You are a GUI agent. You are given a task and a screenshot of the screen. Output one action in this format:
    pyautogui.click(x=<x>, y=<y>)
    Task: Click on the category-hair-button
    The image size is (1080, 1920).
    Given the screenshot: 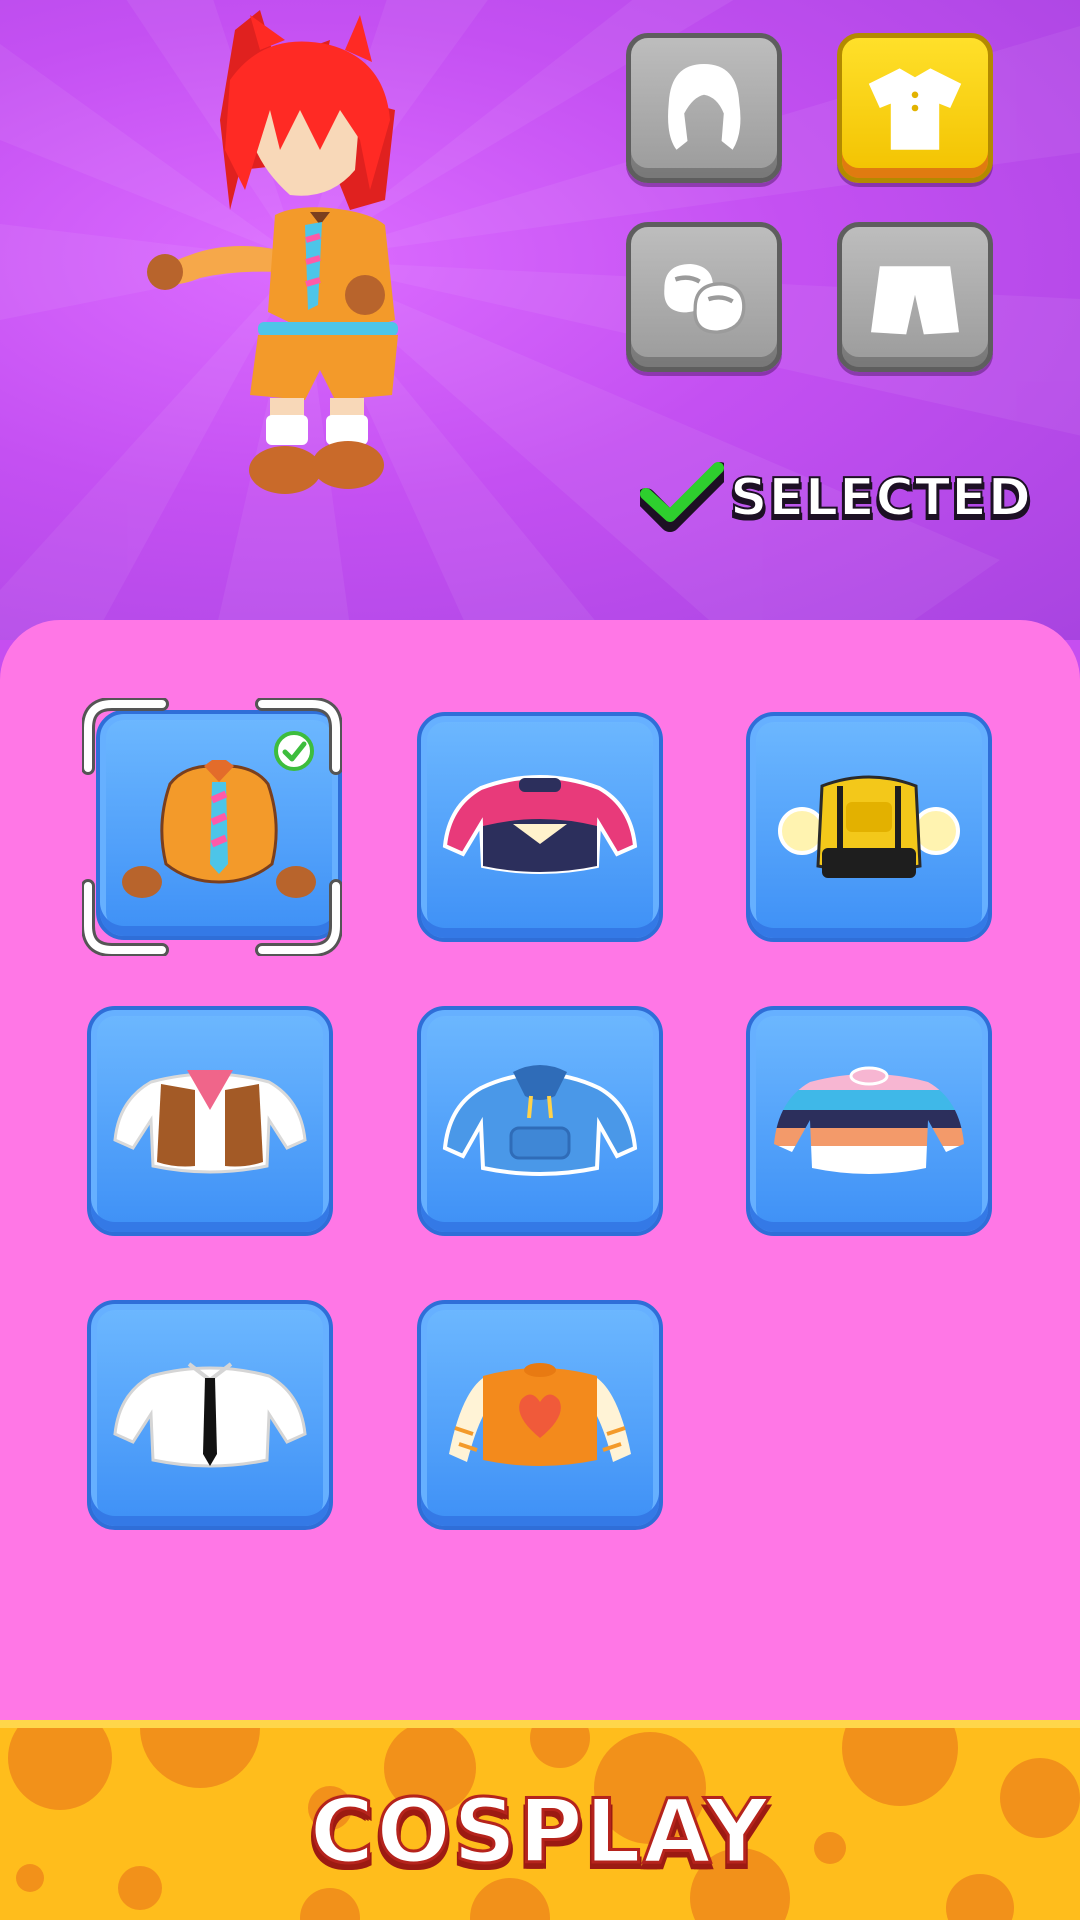 What is the action you would take?
    pyautogui.click(x=704, y=108)
    